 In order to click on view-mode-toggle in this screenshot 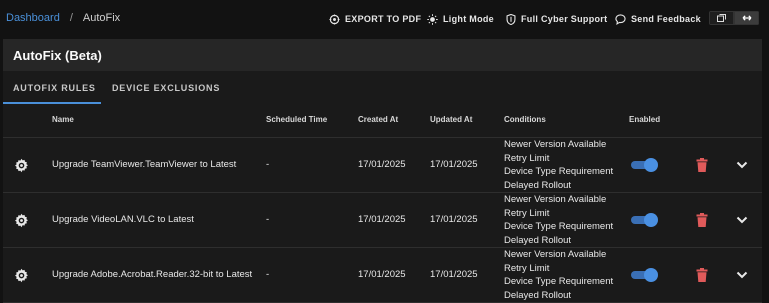, I will do `click(734, 18)`.